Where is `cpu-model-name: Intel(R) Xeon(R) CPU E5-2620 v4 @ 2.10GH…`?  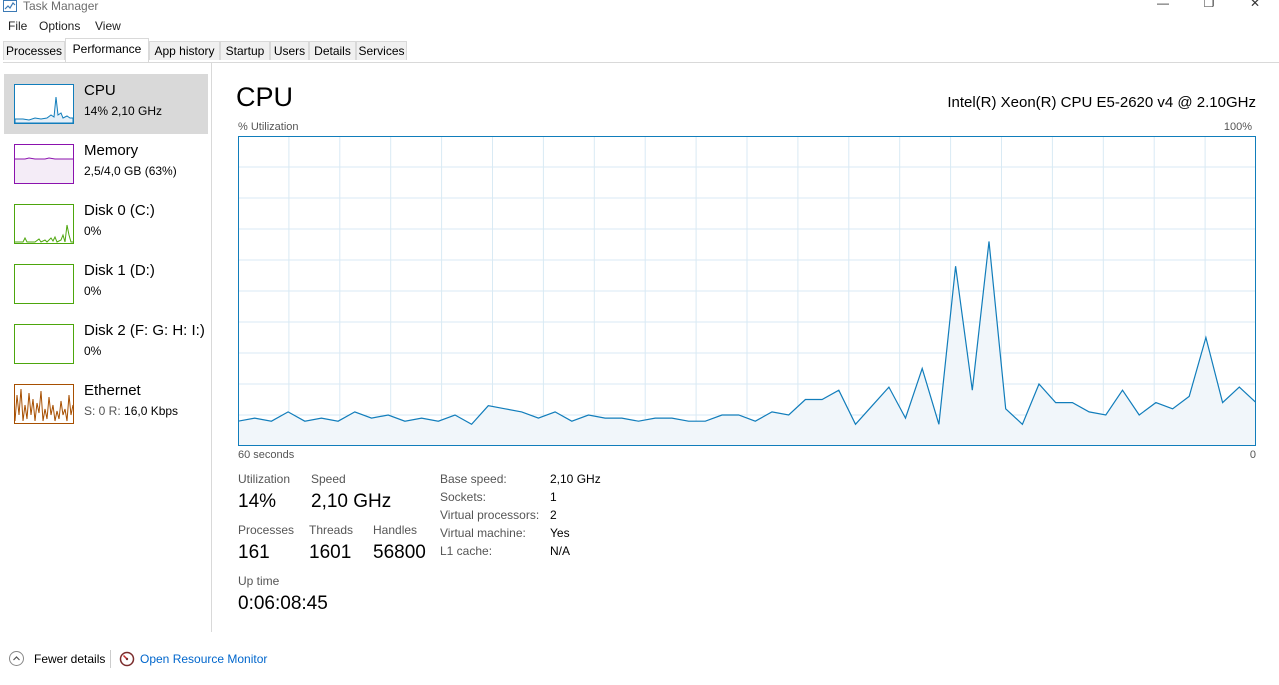 cpu-model-name: Intel(R) Xeon(R) CPU E5-2620 v4 @ 2.10GH… is located at coordinates (1101, 102).